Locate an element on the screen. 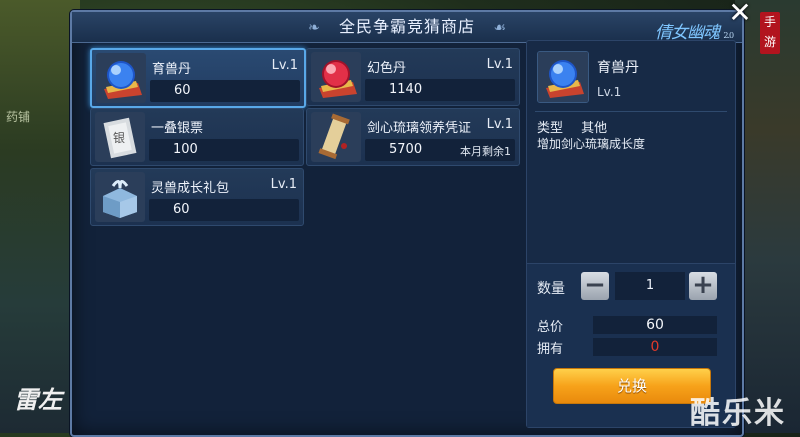 Image resolution: width=800 pixels, height=437 pixels. game-logo-version: 2.0 is located at coordinates (728, 35).